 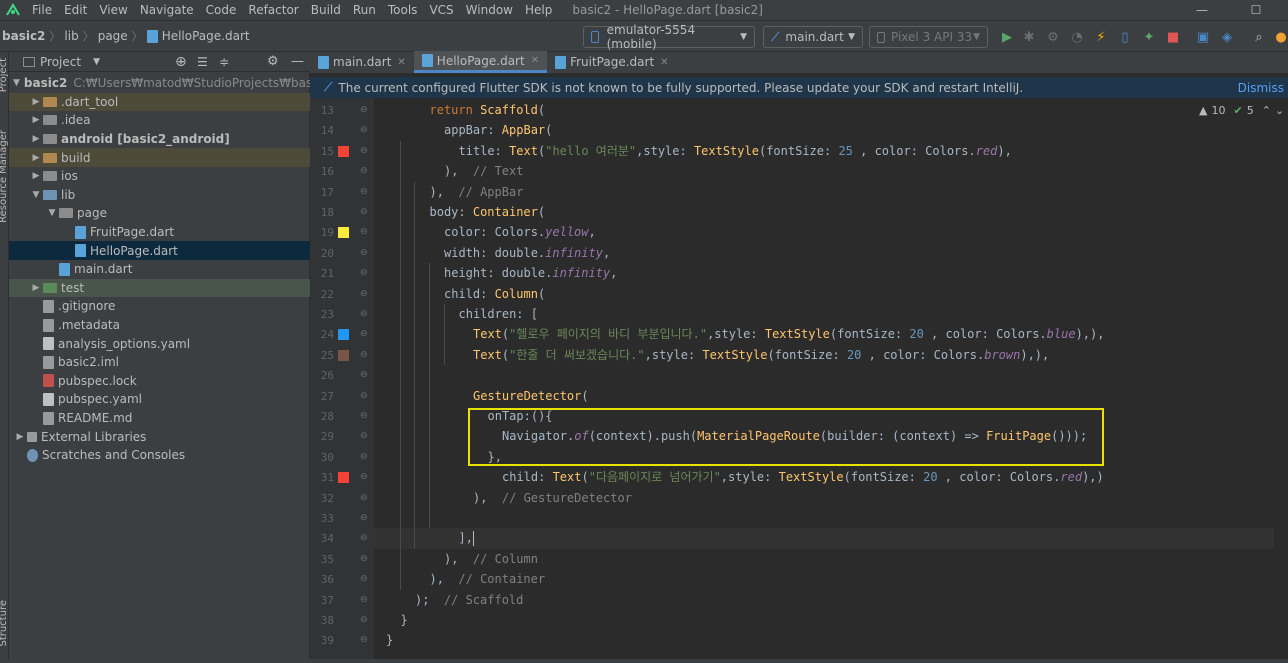 What do you see at coordinates (42, 10) in the screenshot?
I see `menu-item-file: File` at bounding box center [42, 10].